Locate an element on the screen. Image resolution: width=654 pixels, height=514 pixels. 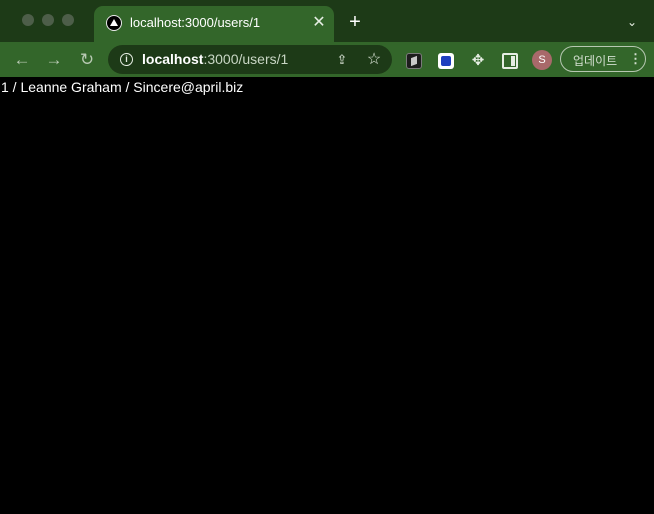
tab-active: localhost:3000/users/1 ✕ is located at coordinates (214, 24).